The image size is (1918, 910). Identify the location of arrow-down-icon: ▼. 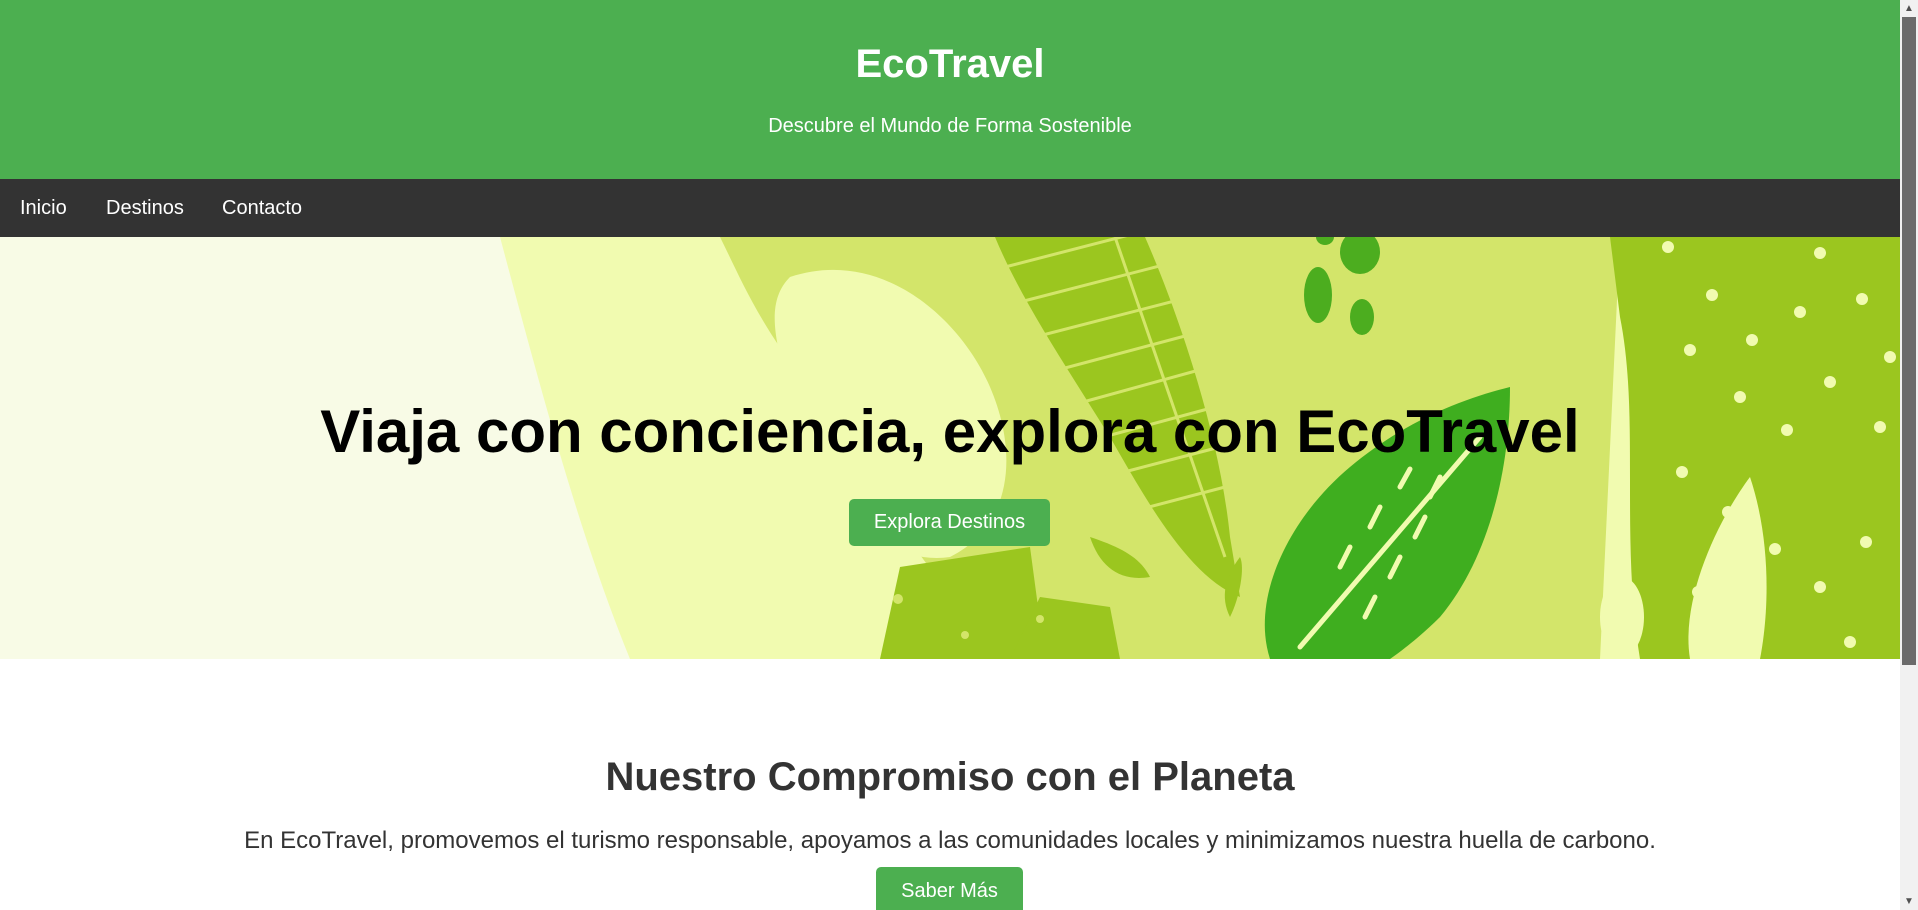
(1909, 901).